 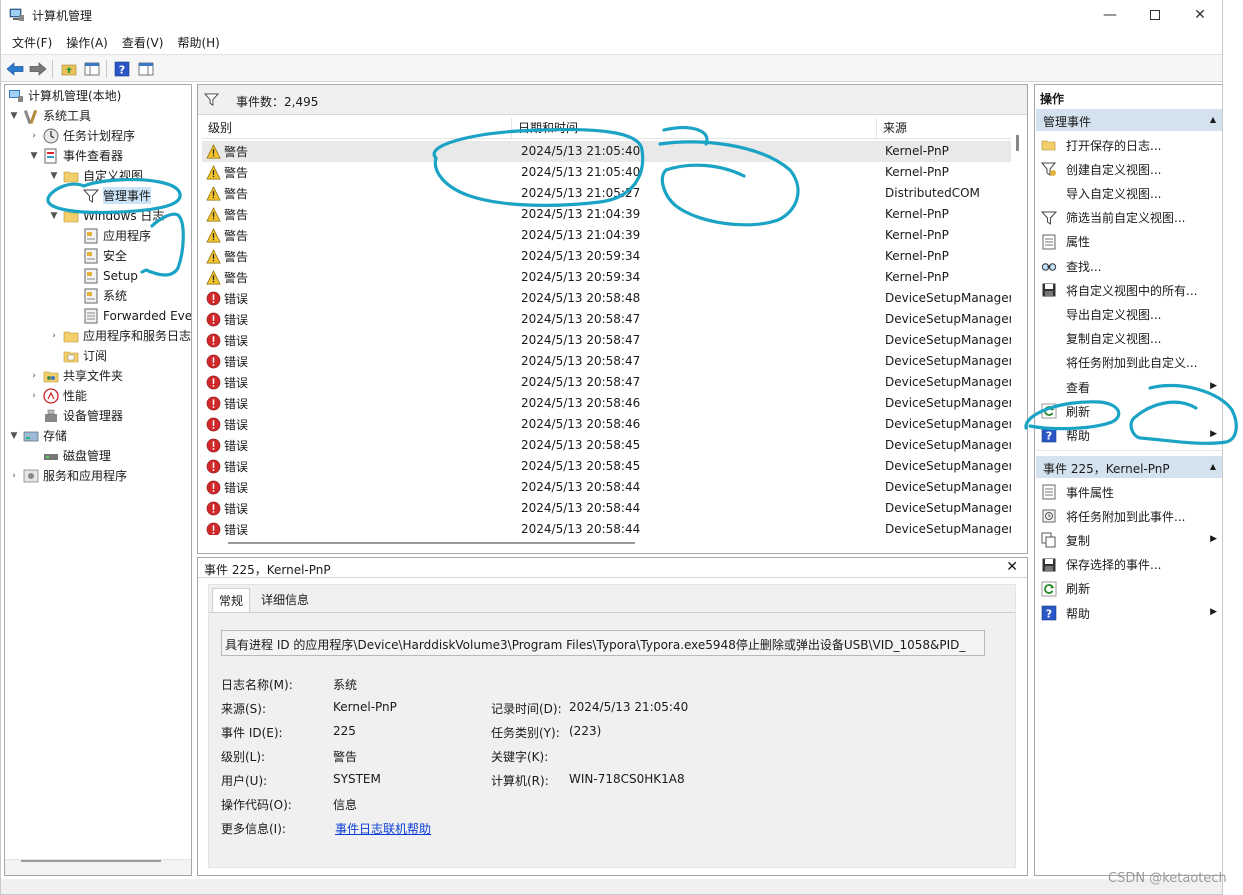 I want to click on tree-node-shared-folders: › 共享文件夹, so click(x=75, y=375).